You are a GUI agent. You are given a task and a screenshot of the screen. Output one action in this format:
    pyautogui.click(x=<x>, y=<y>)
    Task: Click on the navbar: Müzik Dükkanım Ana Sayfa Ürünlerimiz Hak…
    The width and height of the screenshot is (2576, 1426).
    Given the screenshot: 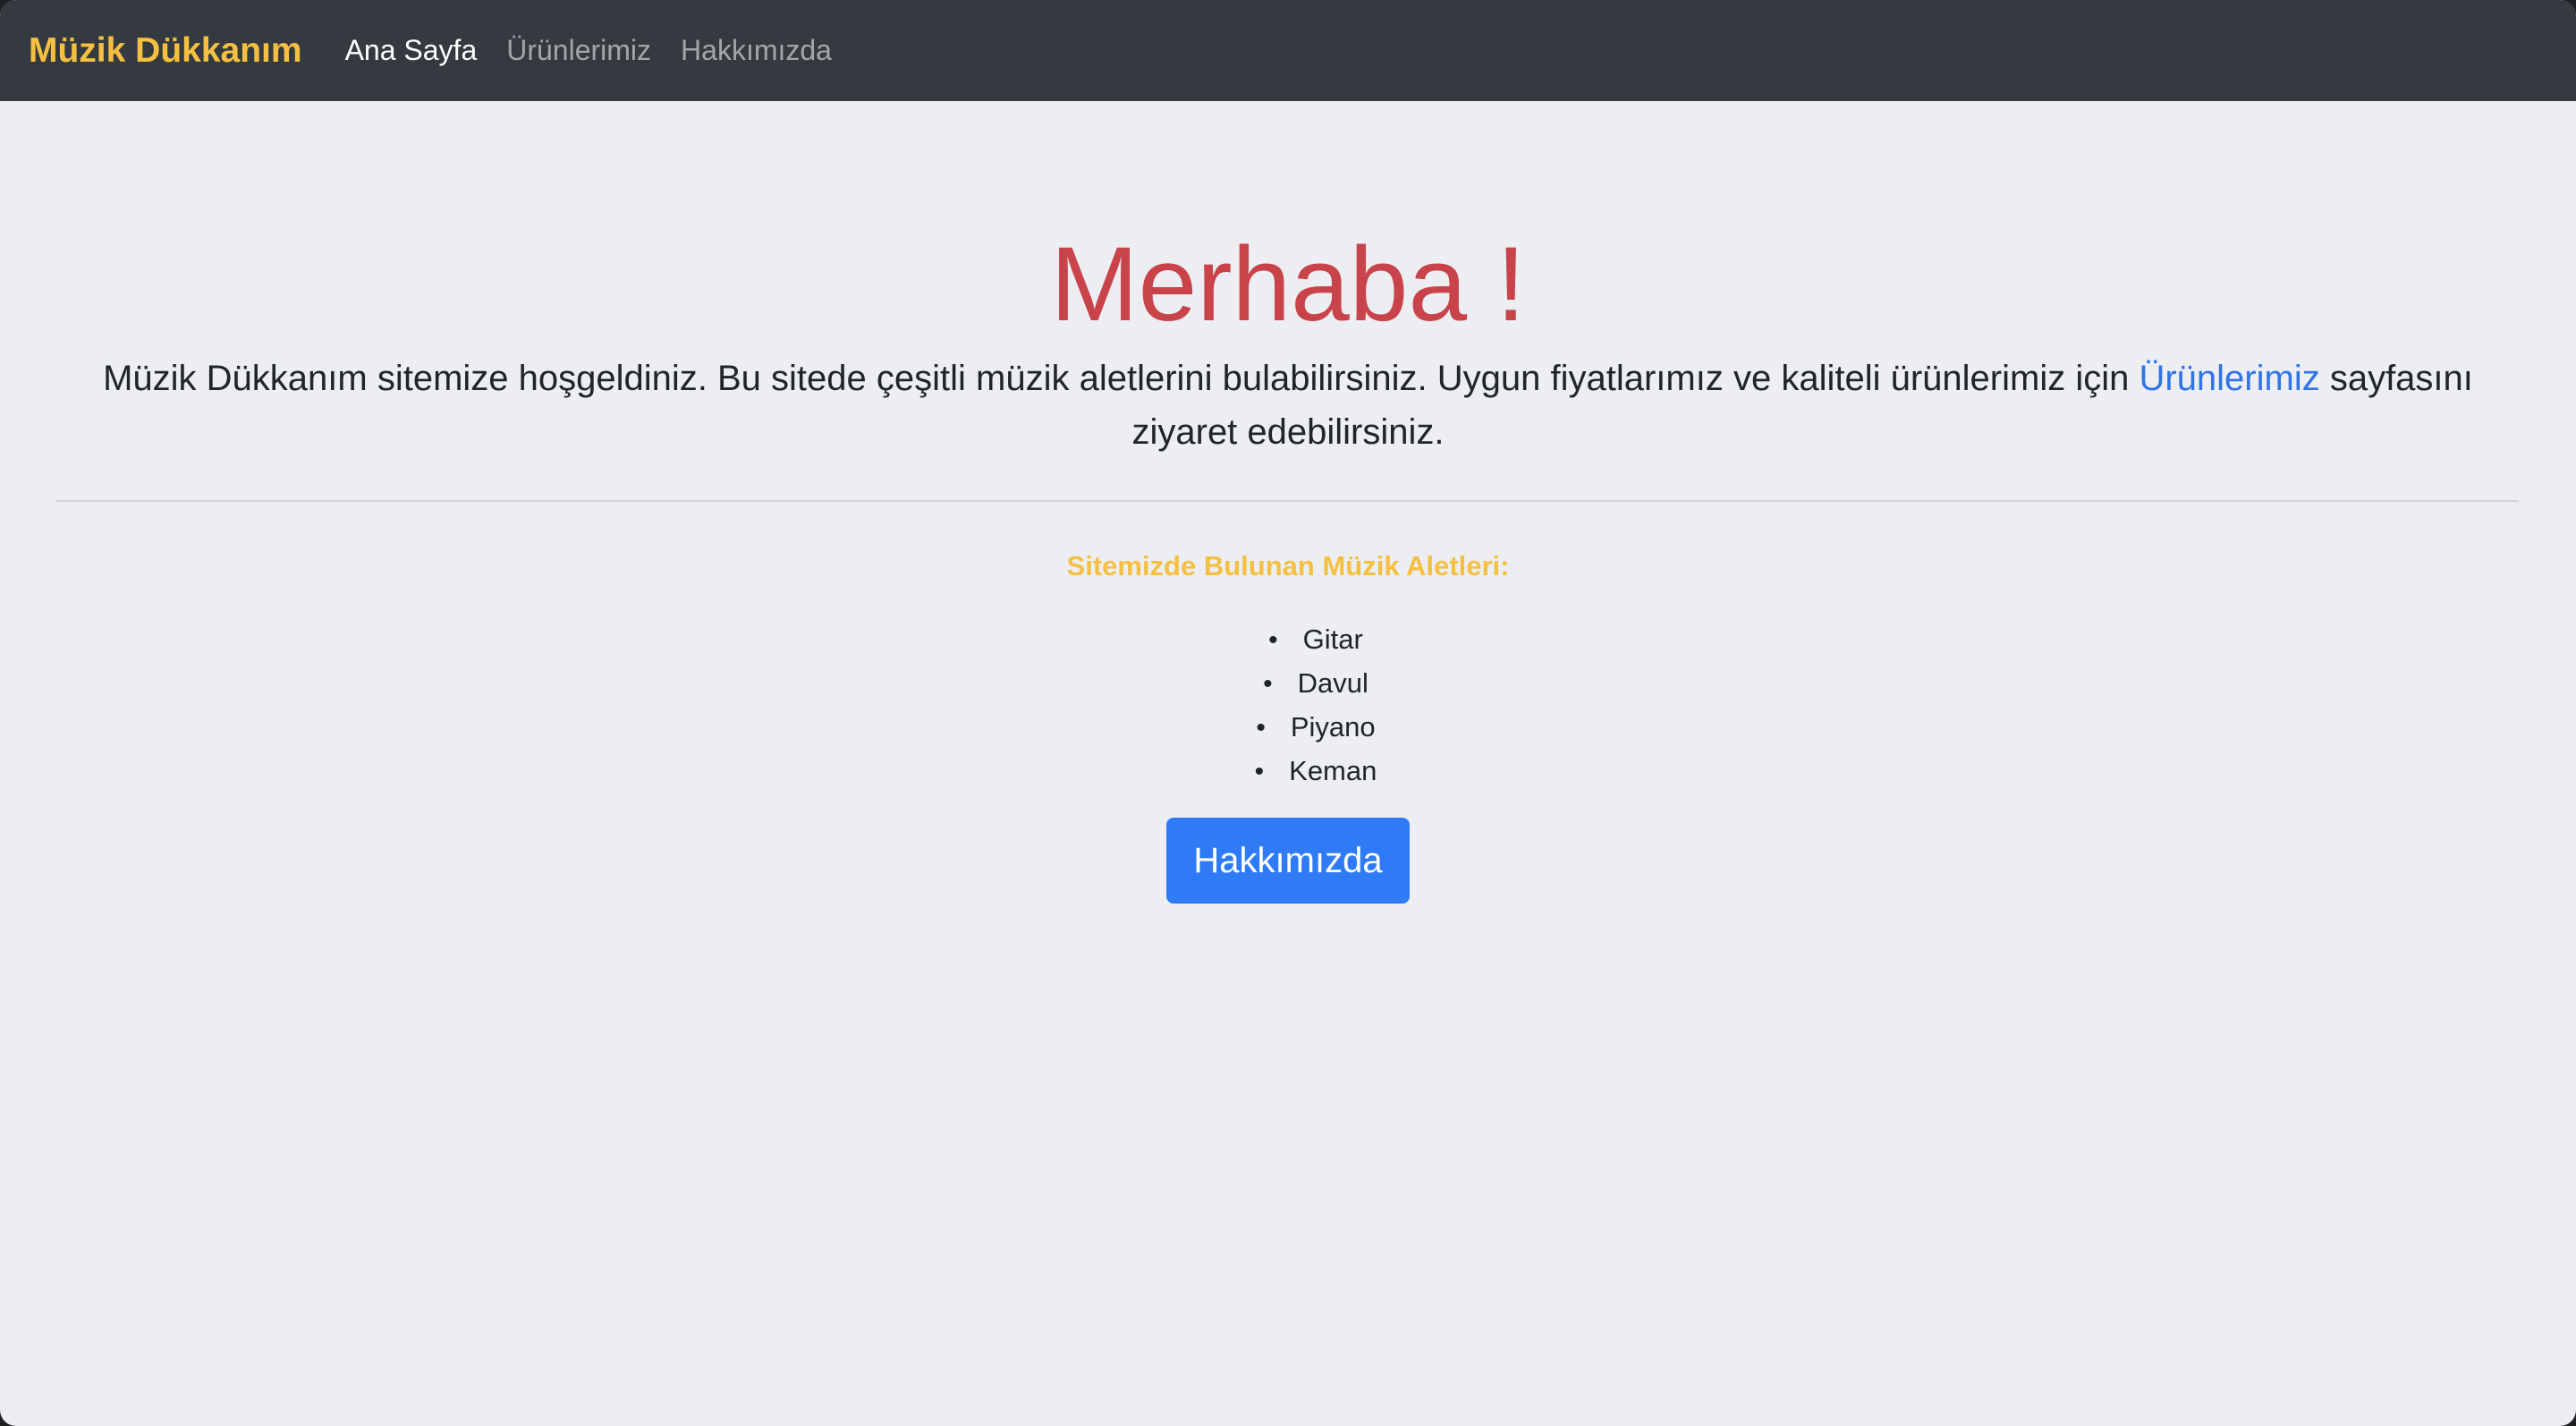 What is the action you would take?
    pyautogui.click(x=1288, y=51)
    